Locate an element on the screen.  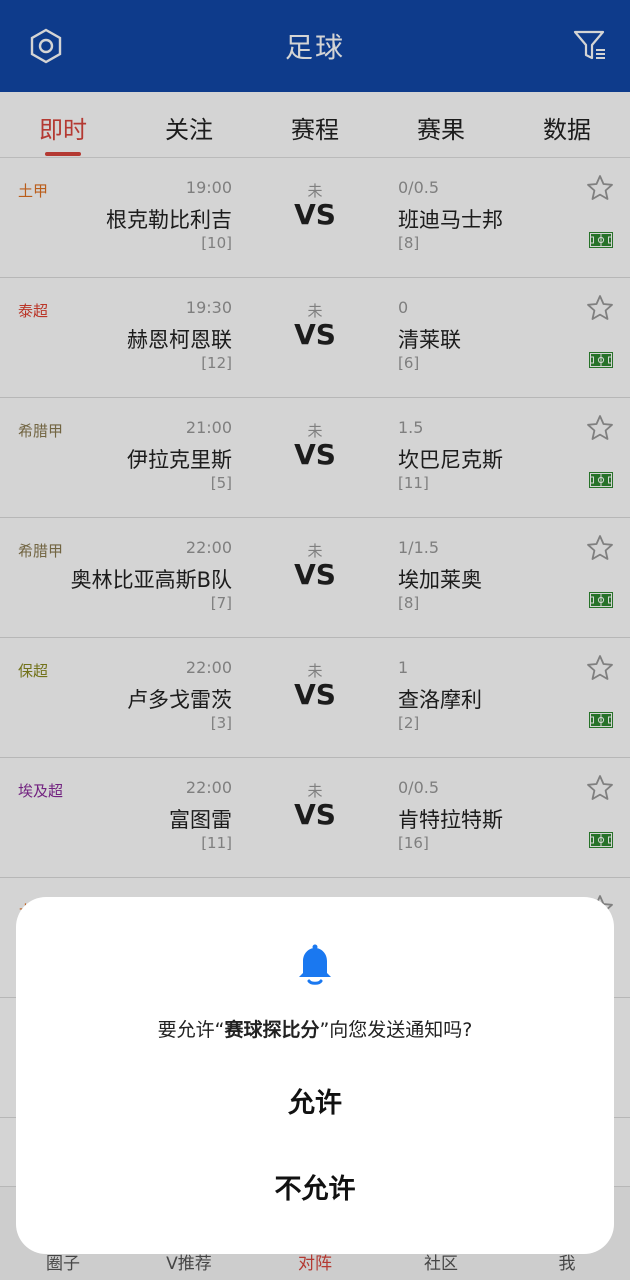
app-name: 赛球探比分 is located at coordinates (272, 1030).